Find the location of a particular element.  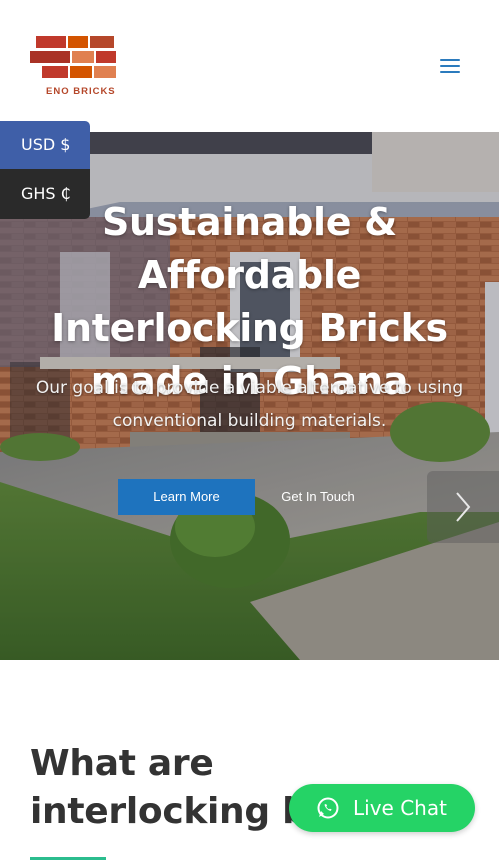

eno-bricks-logo: ENO BRICKS is located at coordinates (74, 66).